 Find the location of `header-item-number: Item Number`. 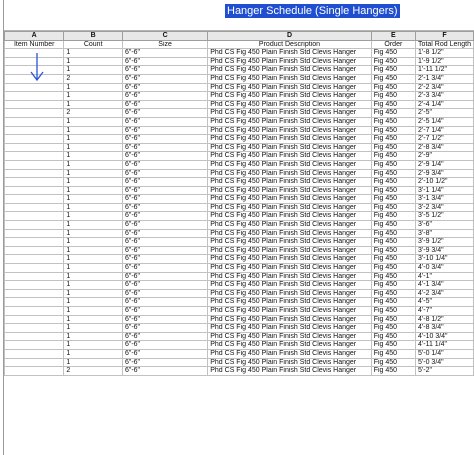

header-item-number: Item Number is located at coordinates (34, 44).